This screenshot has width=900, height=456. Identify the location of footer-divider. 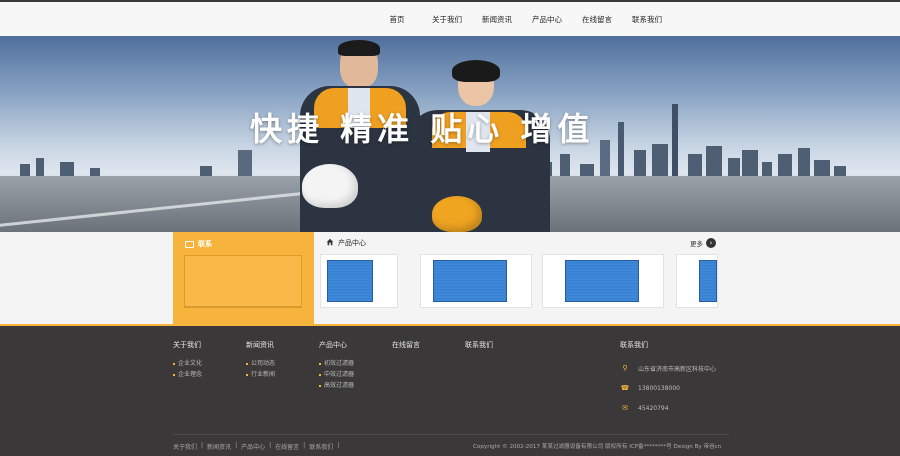
(451, 434).